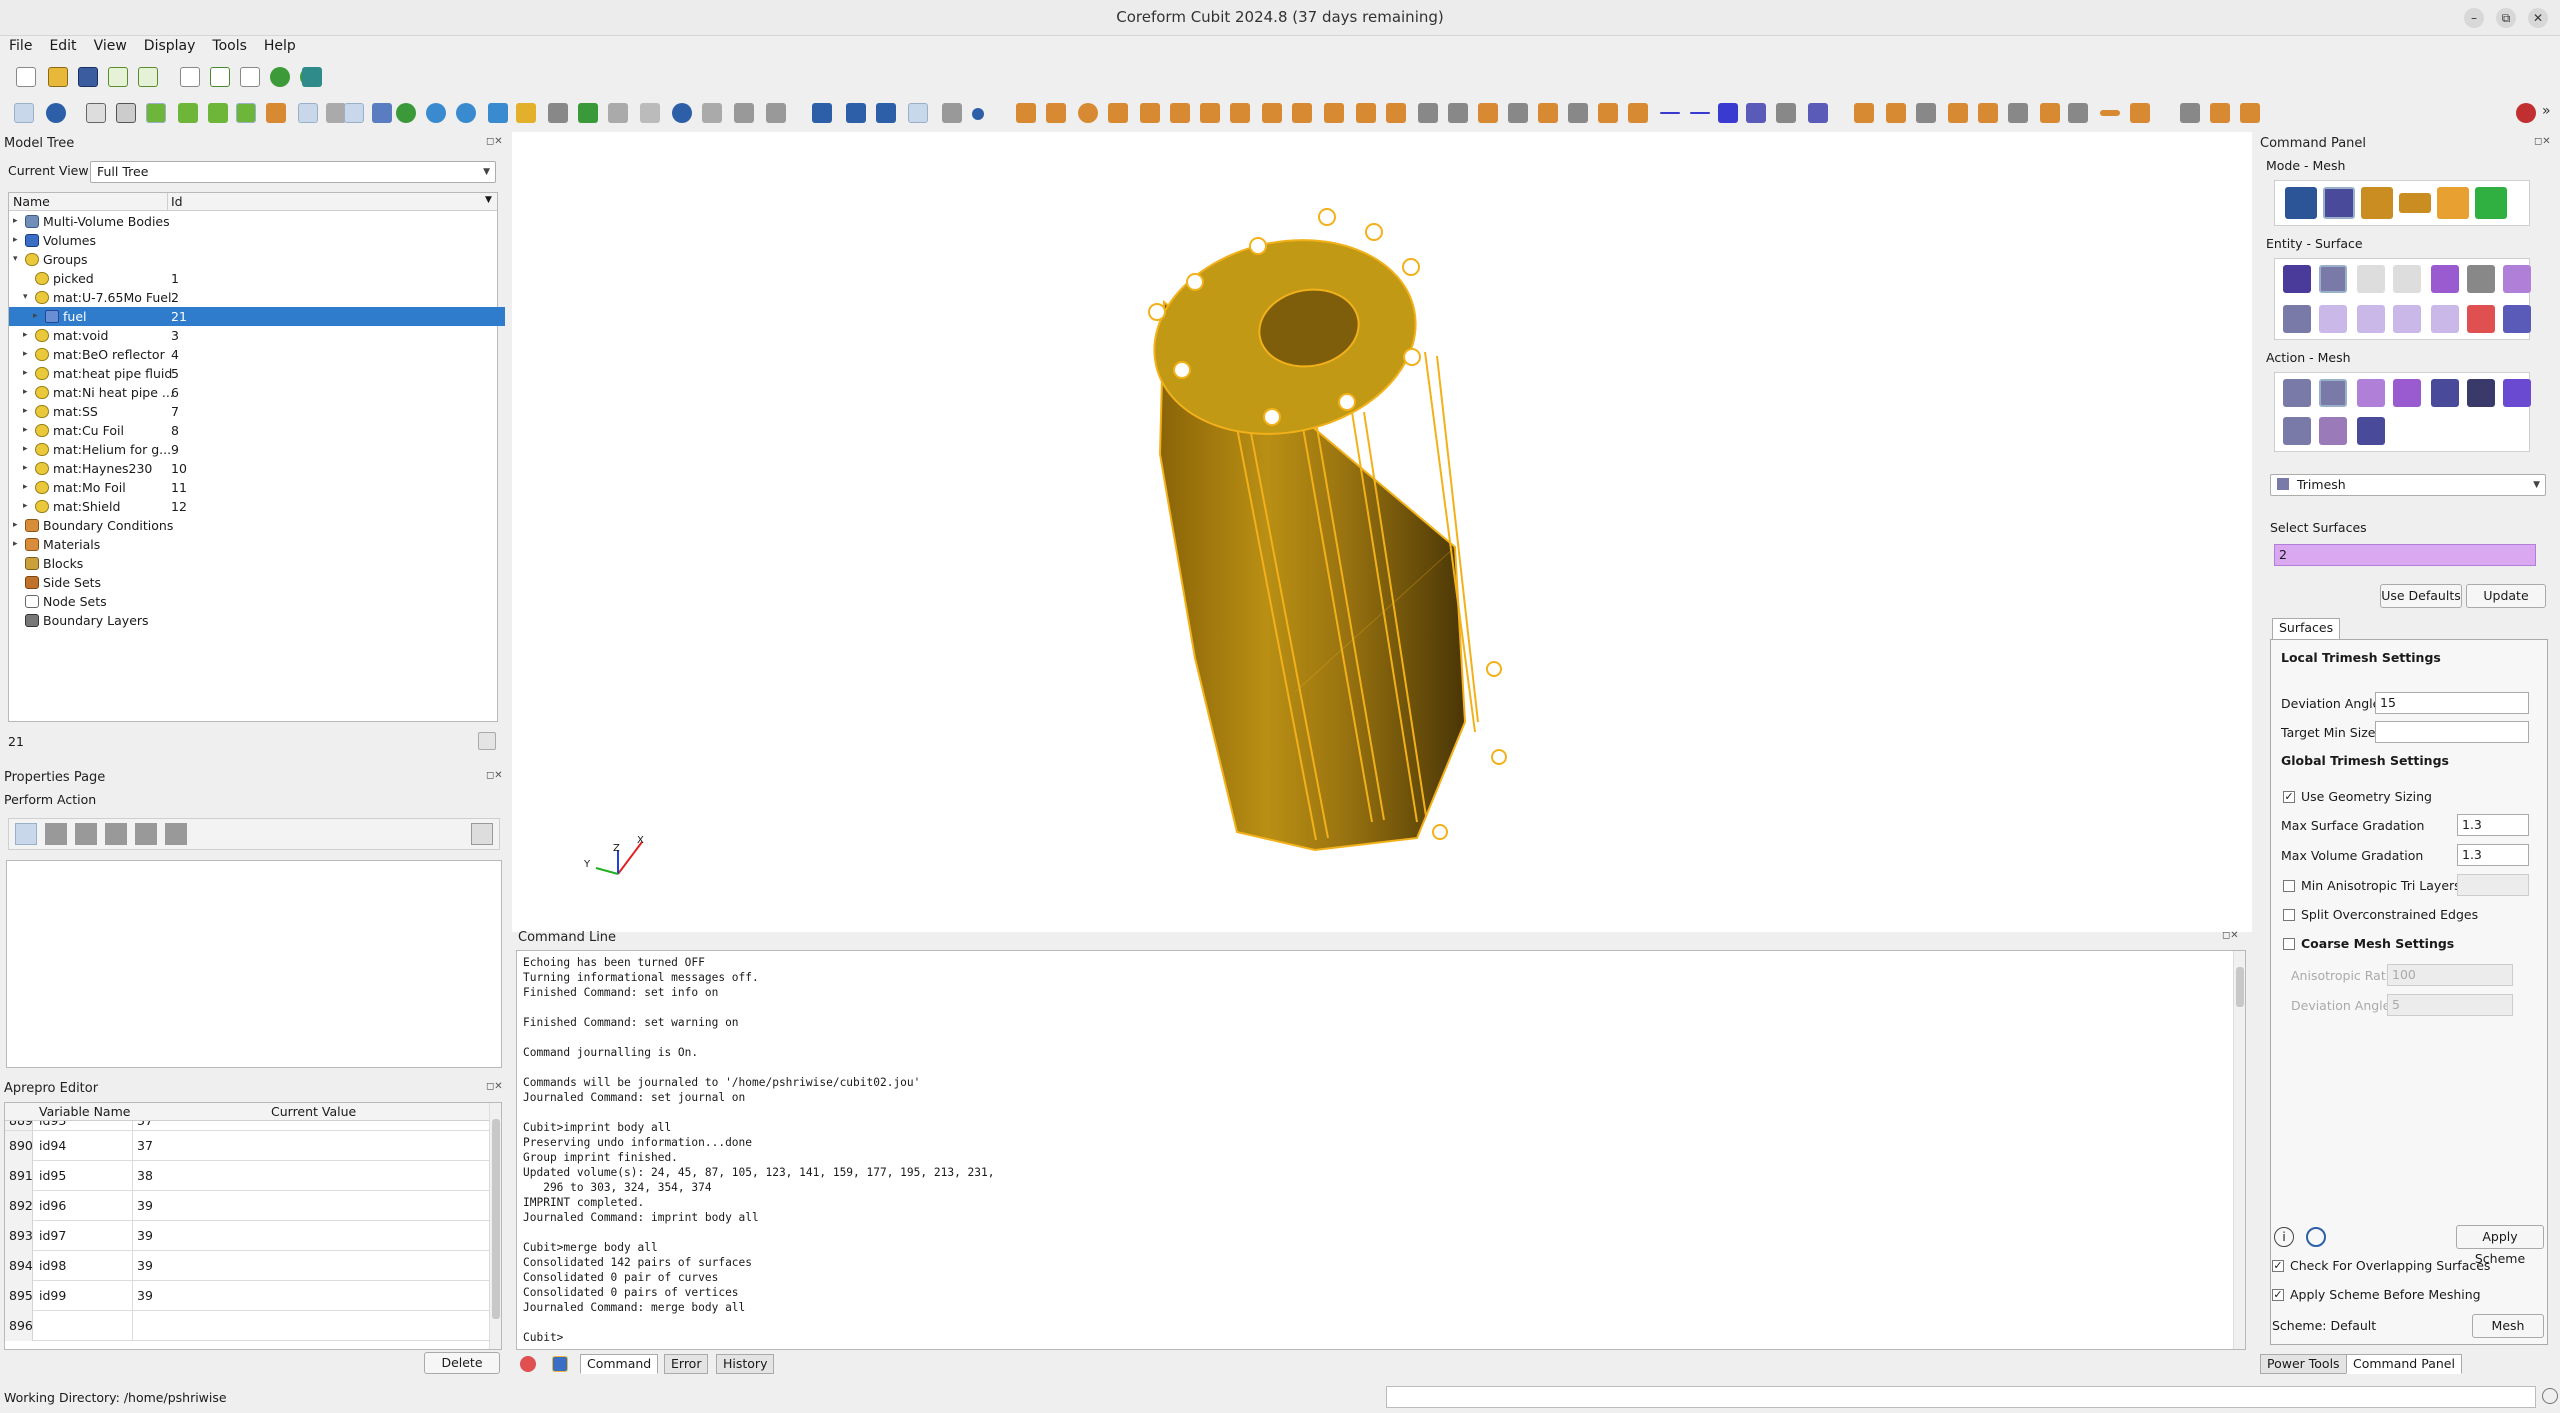  I want to click on imprint-icon, so click(1088, 113).